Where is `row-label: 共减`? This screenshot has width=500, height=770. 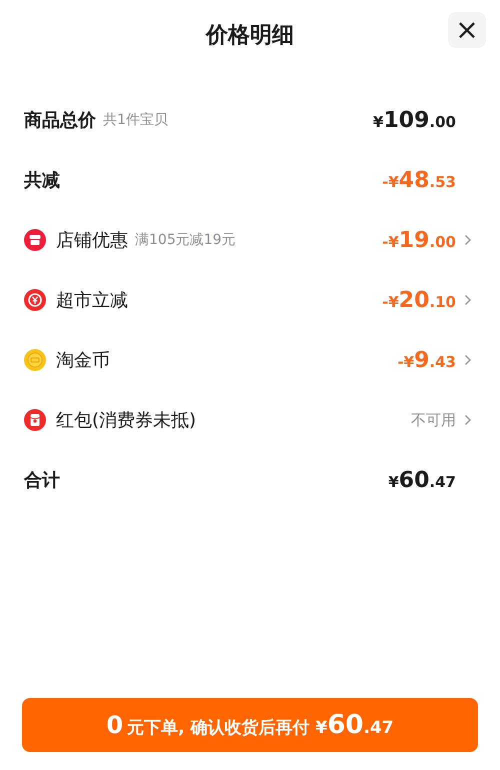 row-label: 共减 is located at coordinates (42, 180).